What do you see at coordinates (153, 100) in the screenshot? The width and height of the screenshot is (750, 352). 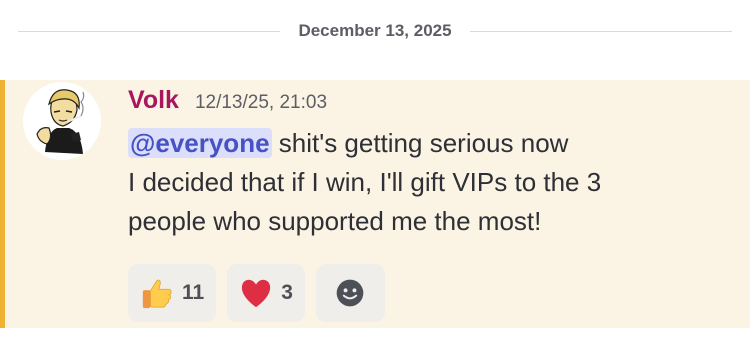 I see `username: Volk` at bounding box center [153, 100].